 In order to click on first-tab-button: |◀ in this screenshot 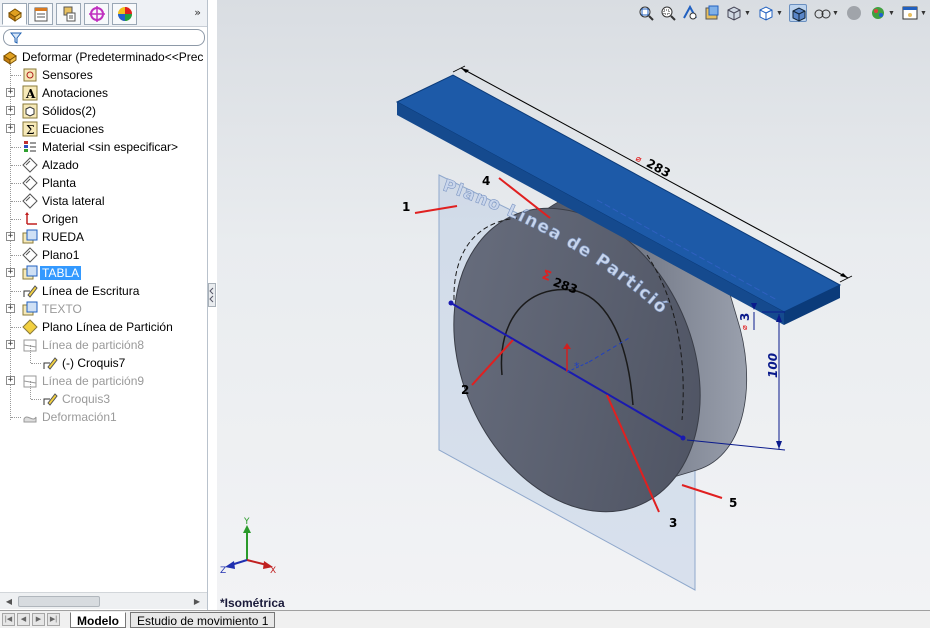, I will do `click(8, 619)`.